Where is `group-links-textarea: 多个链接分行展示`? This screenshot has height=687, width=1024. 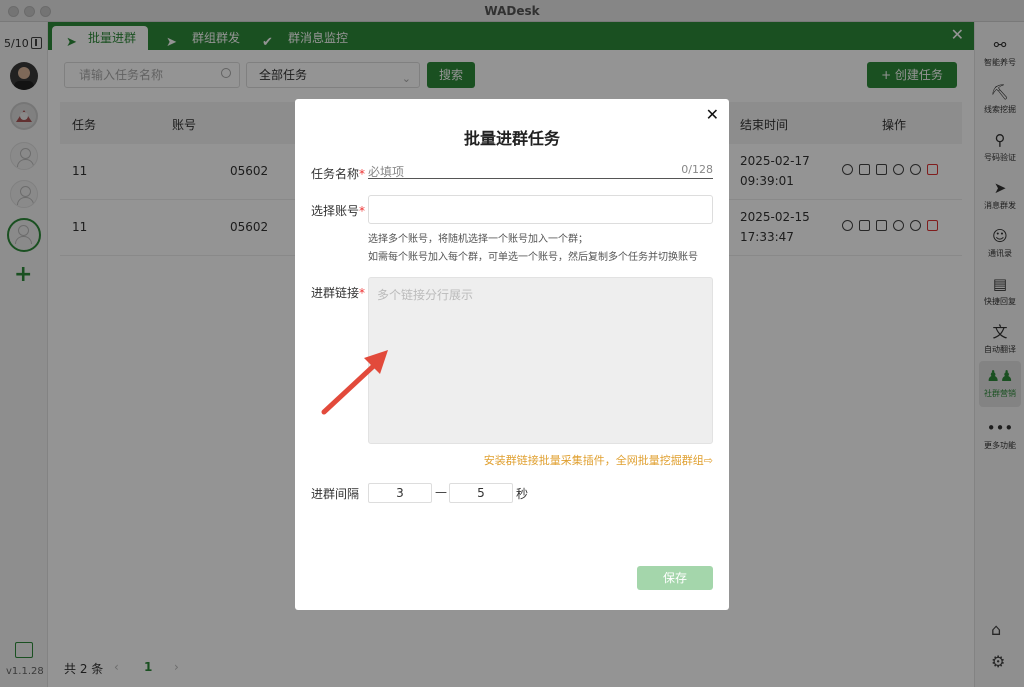
group-links-textarea: 多个链接分行展示 is located at coordinates (540, 360).